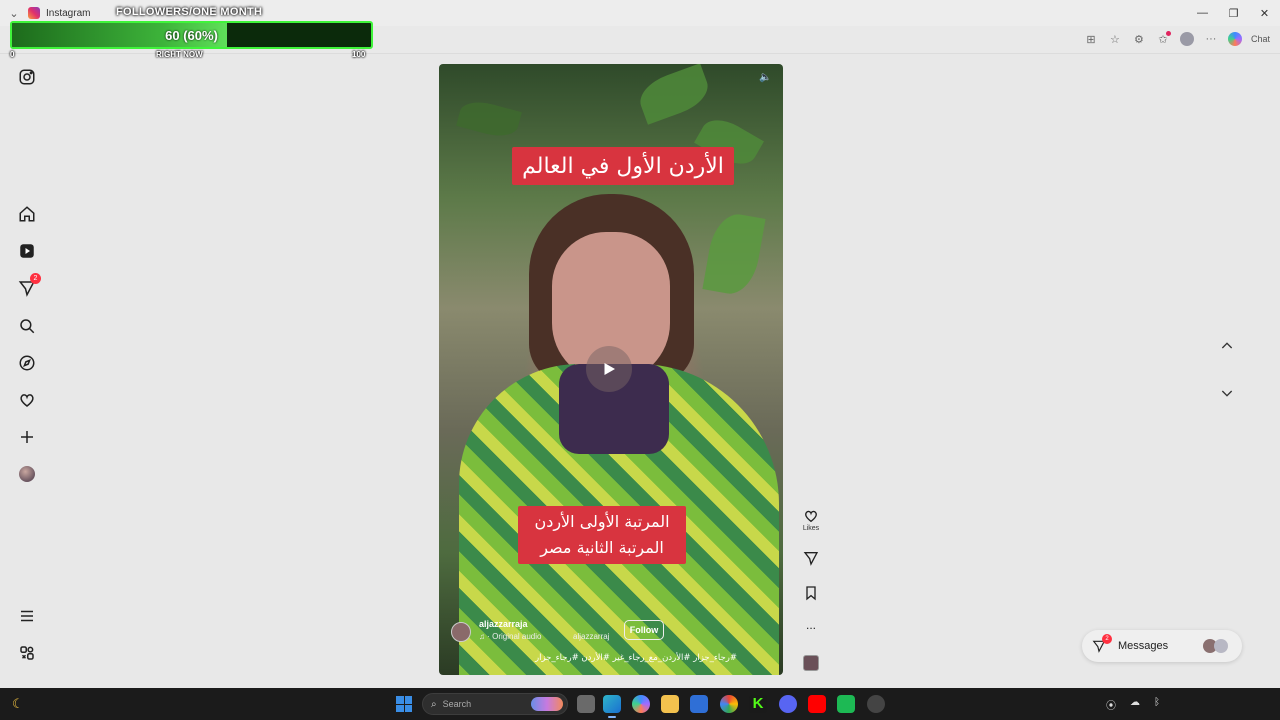 The image size is (1280, 720). Describe the element at coordinates (179, 54) in the screenshot. I see `progress-center-label: RIGHT NOW` at that location.